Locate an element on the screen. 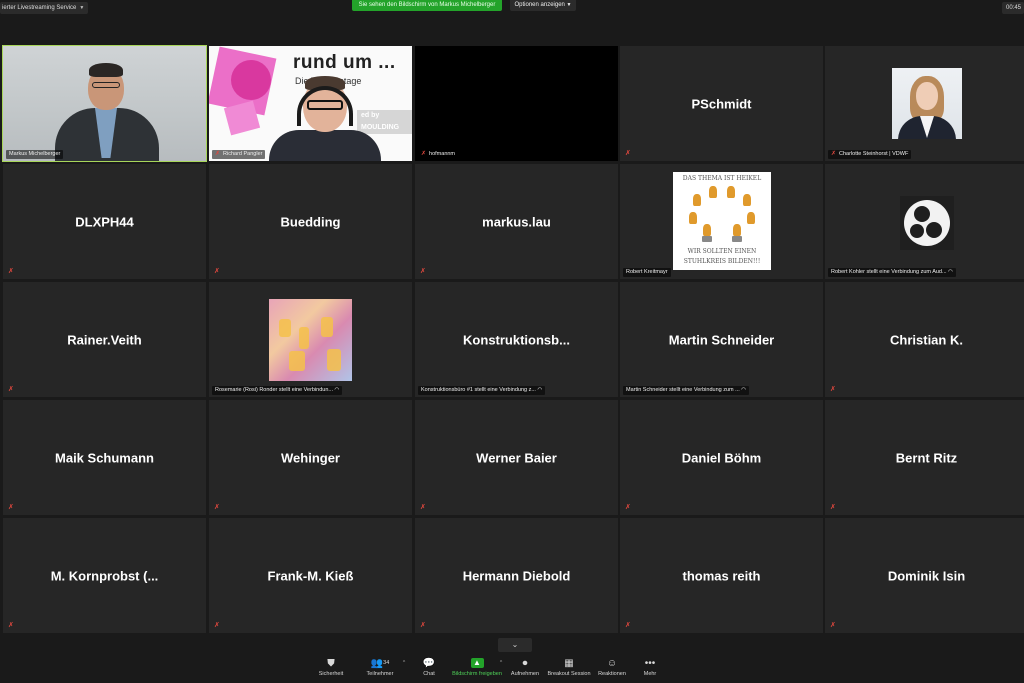 The height and width of the screenshot is (683, 1024). participant-tile-werner-baier: Werner Baier ✗ is located at coordinates (516, 457).